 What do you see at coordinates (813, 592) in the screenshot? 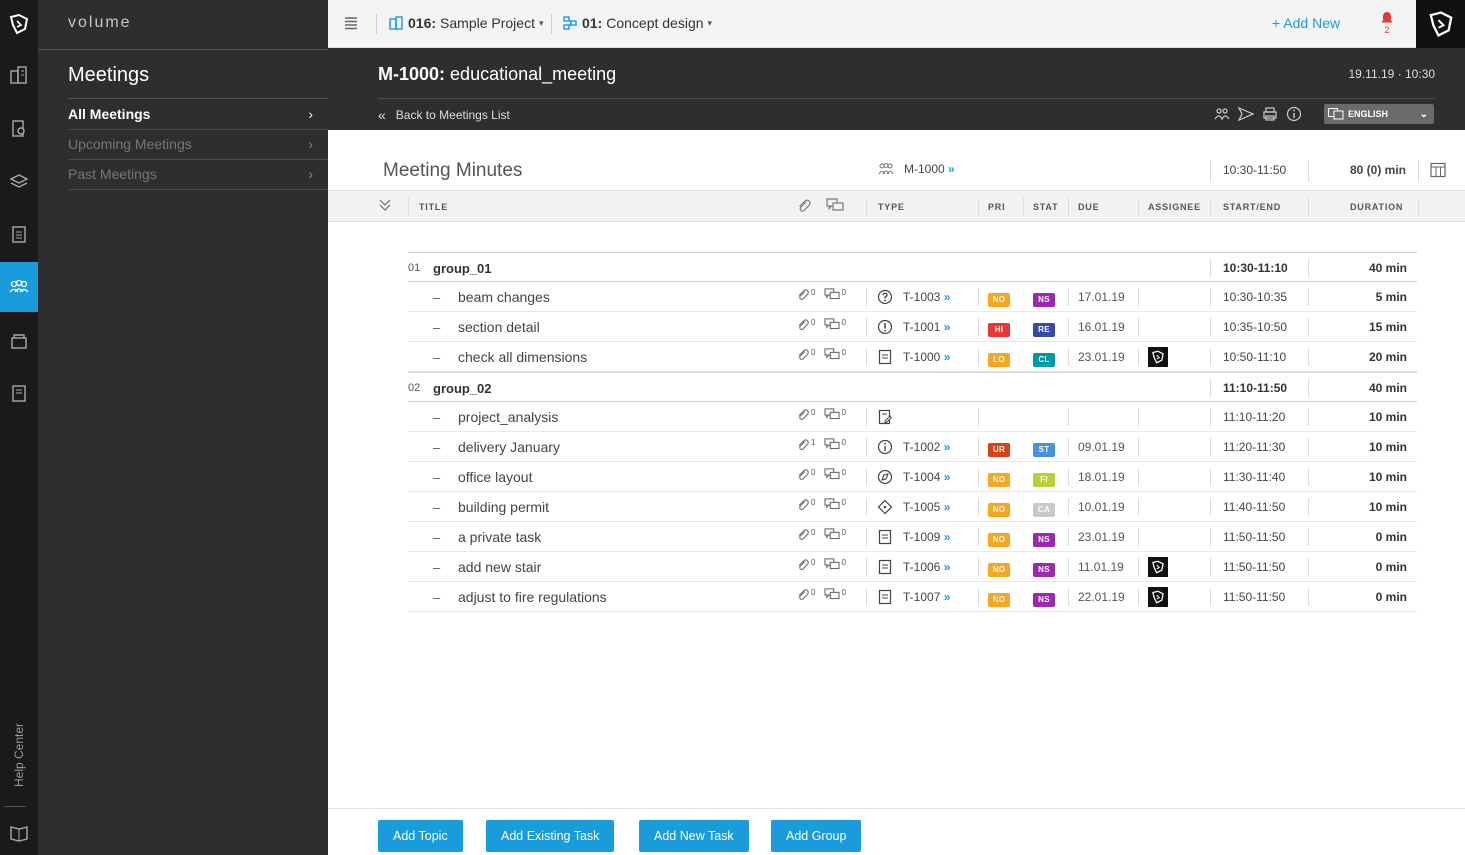
I see `link-count: 0` at bounding box center [813, 592].